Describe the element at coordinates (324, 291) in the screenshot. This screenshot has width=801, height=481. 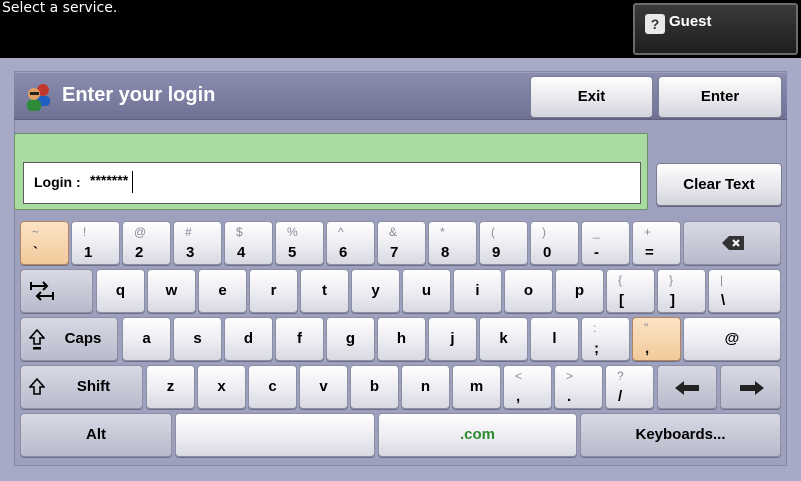
I see `key-t: t` at that location.